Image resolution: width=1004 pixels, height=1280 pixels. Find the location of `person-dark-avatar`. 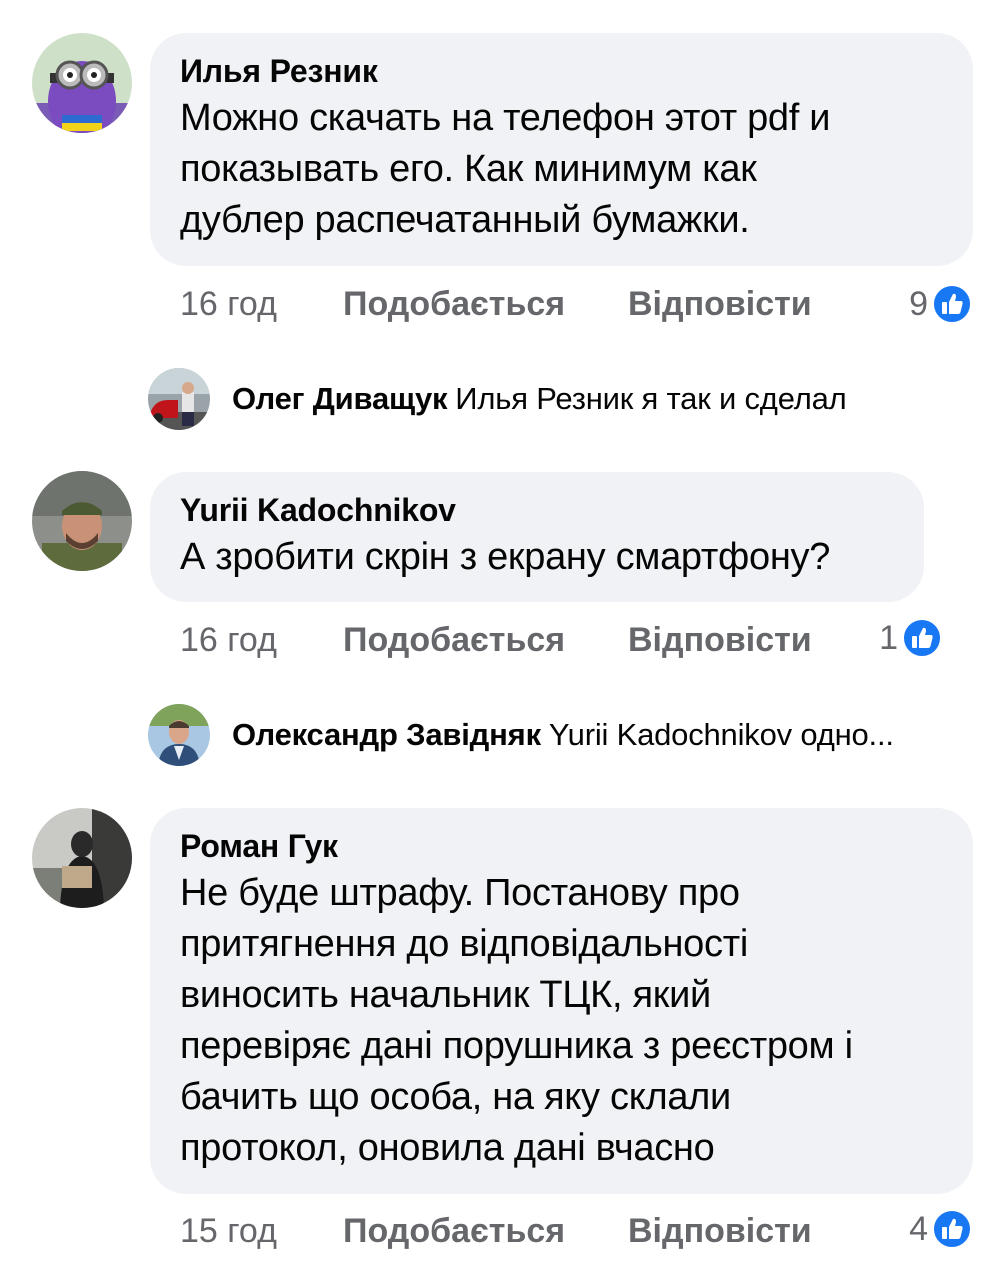

person-dark-avatar is located at coordinates (82, 858).